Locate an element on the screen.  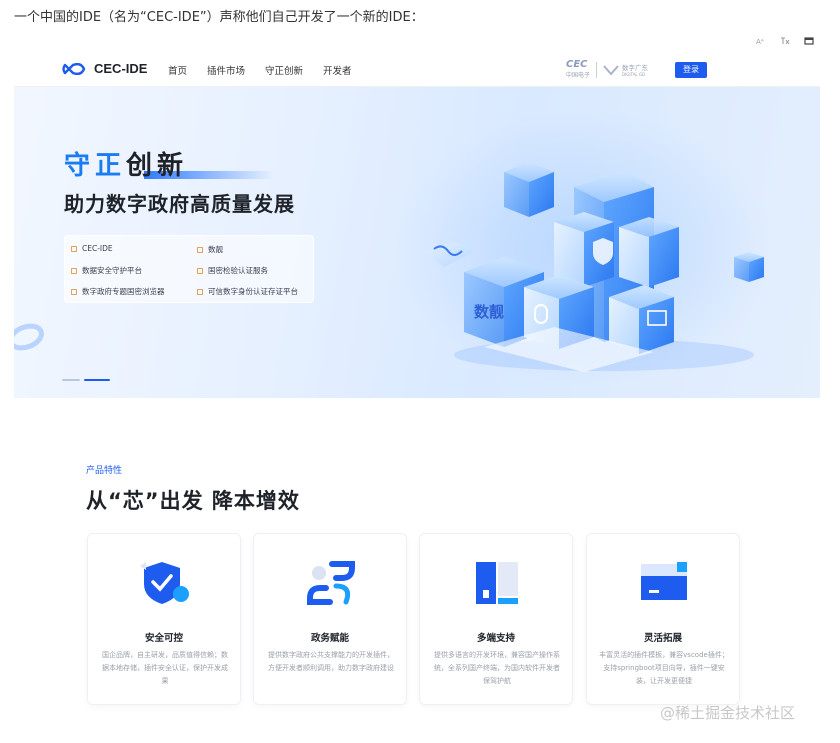
decor-ring-icon is located at coordinates (29, 337).